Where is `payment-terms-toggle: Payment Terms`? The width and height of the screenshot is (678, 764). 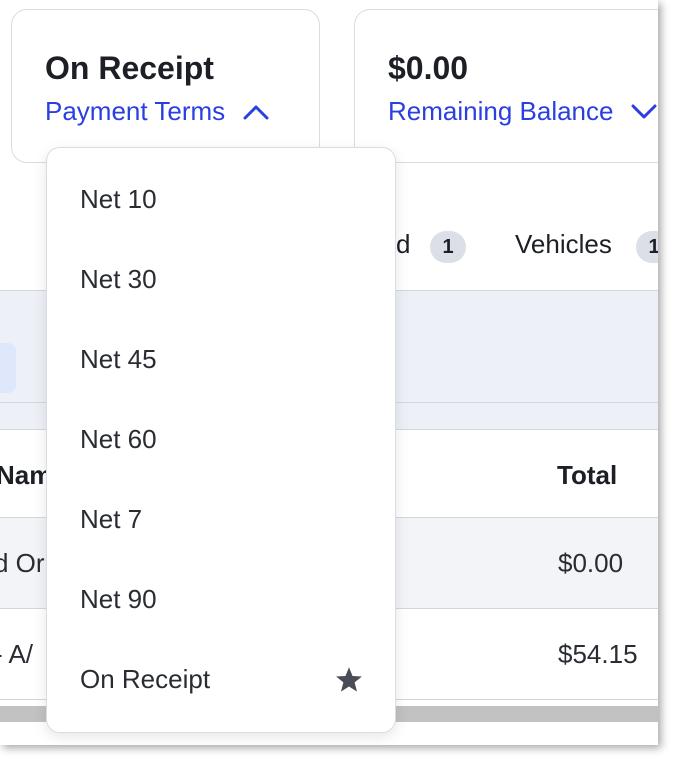
payment-terms-toggle: Payment Terms is located at coordinates (157, 111).